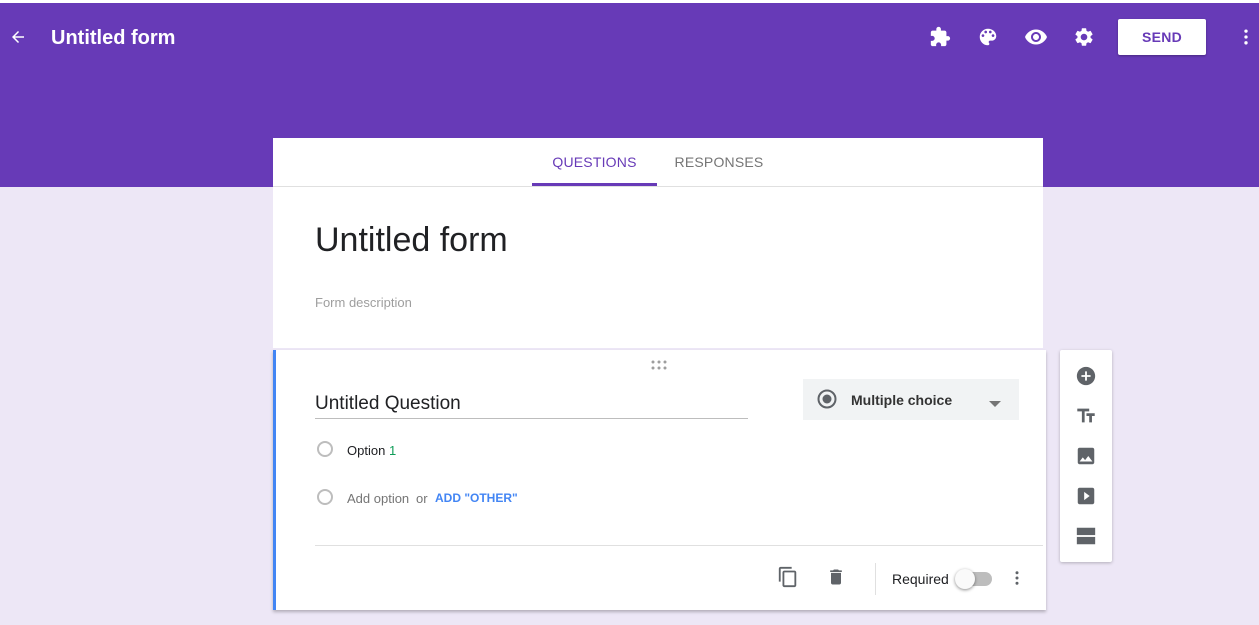 Image resolution: width=1259 pixels, height=625 pixels. What do you see at coordinates (679, 545) in the screenshot?
I see `footer-divider` at bounding box center [679, 545].